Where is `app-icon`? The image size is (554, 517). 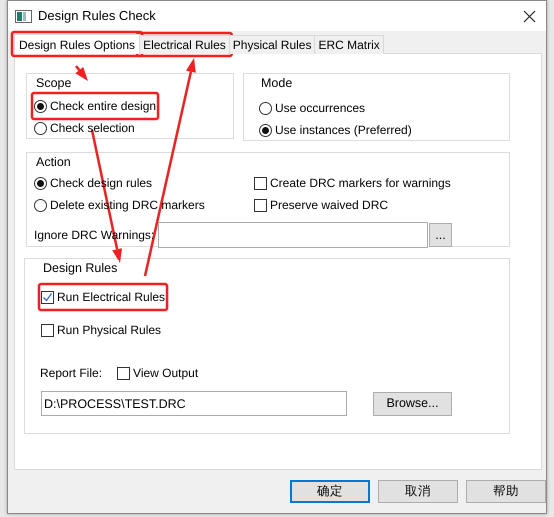 app-icon is located at coordinates (23, 16).